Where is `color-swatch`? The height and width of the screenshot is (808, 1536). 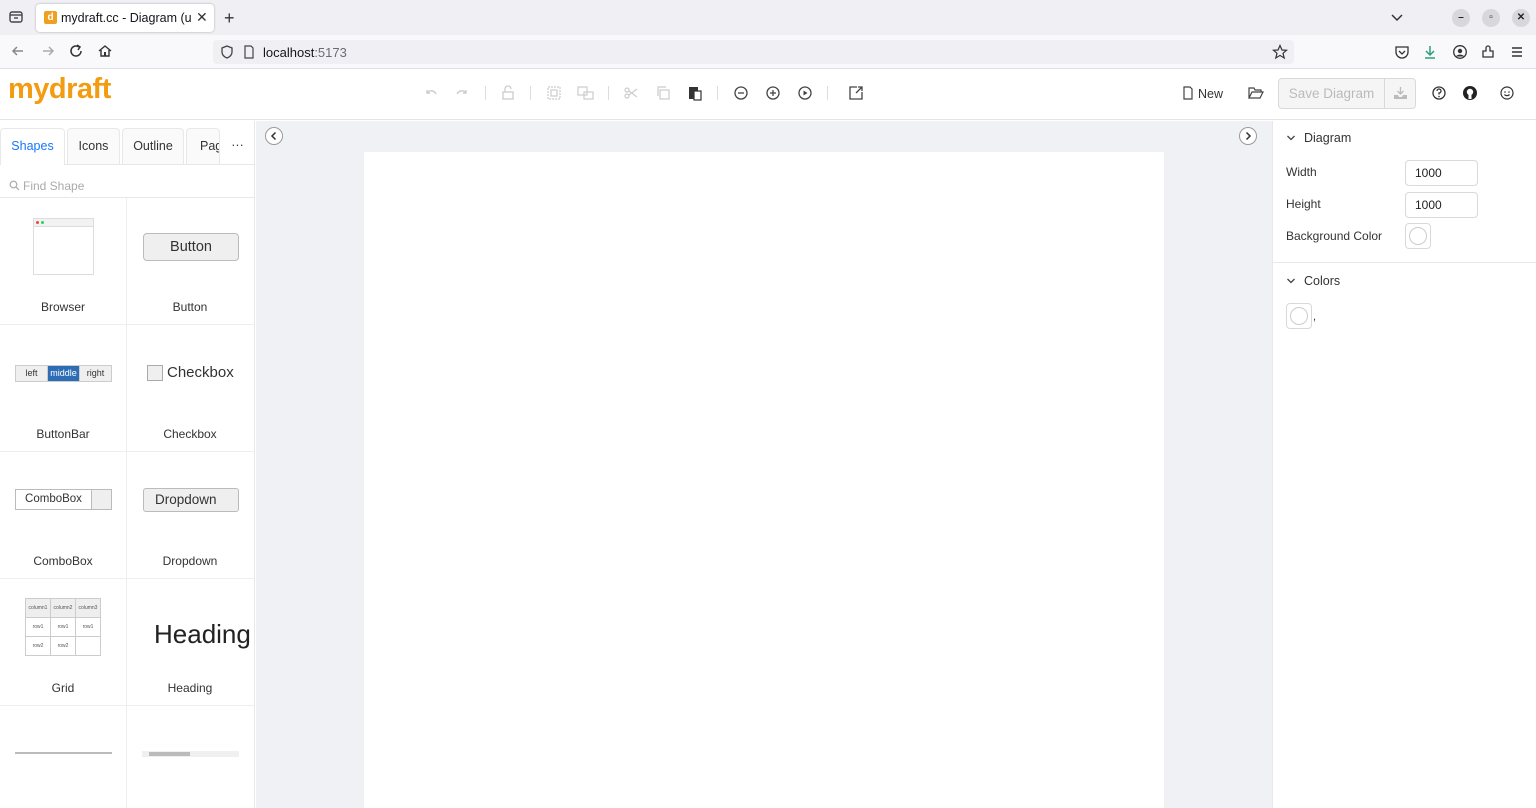 color-swatch is located at coordinates (1299, 316).